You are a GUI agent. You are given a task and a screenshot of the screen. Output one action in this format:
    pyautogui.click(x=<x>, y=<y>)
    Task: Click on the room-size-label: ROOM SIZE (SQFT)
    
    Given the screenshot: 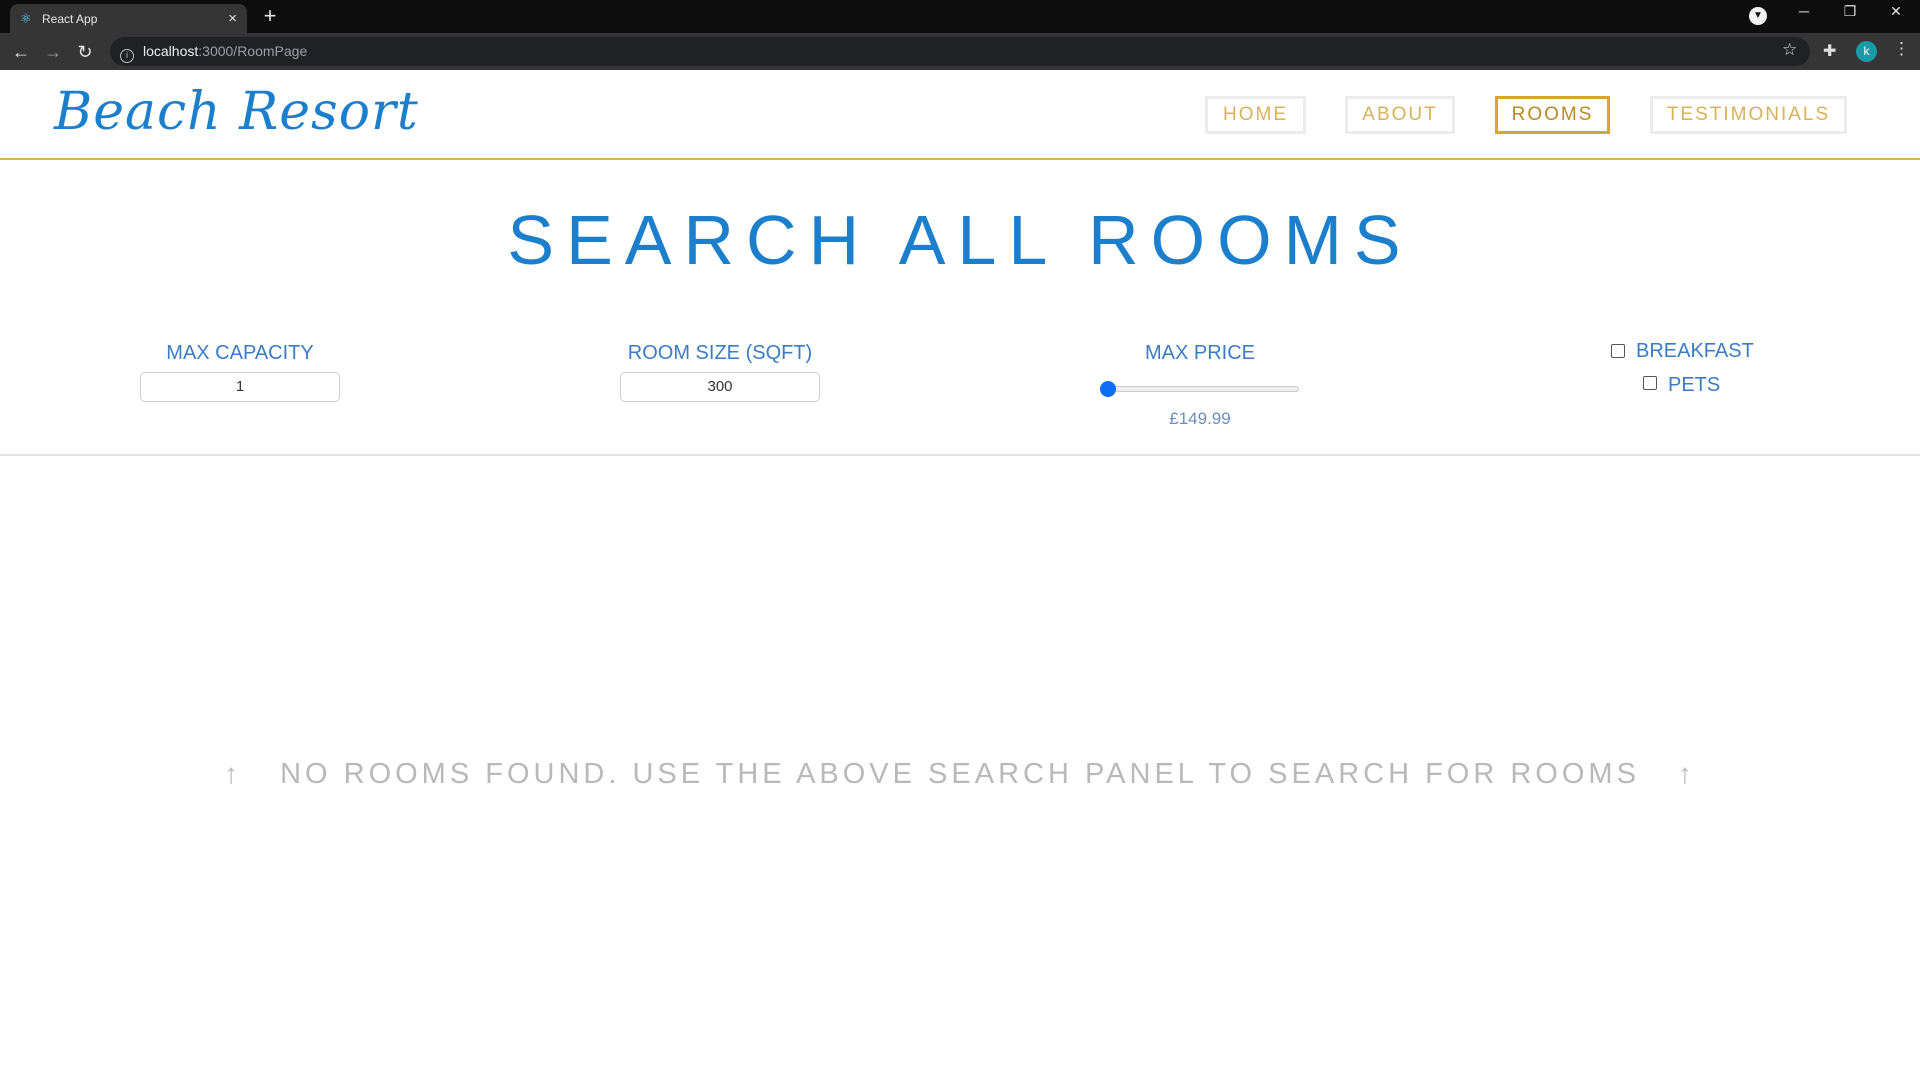 What is the action you would take?
    pyautogui.click(x=720, y=353)
    